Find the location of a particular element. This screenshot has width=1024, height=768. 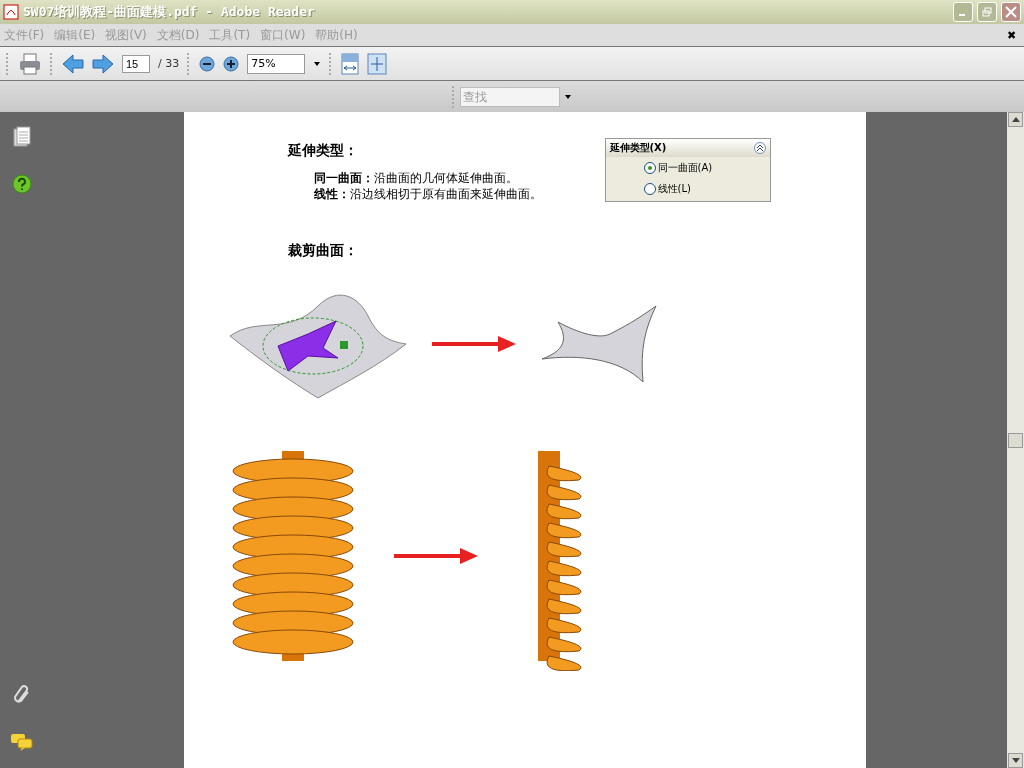

radio-option: 同一曲面(A) is located at coordinates (687, 167).